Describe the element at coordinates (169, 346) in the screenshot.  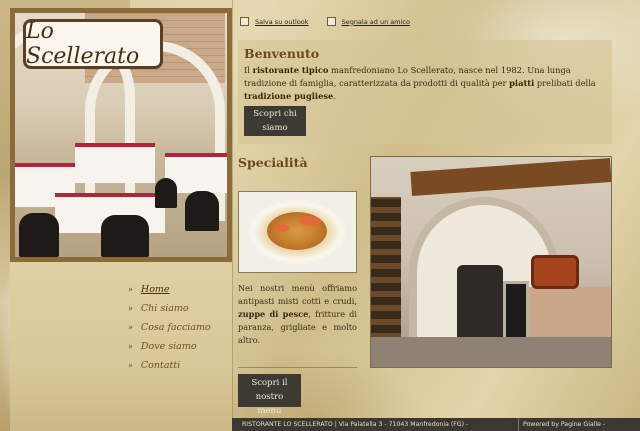
I see `nav-item-dove-siamo: » Dove siamo` at that location.